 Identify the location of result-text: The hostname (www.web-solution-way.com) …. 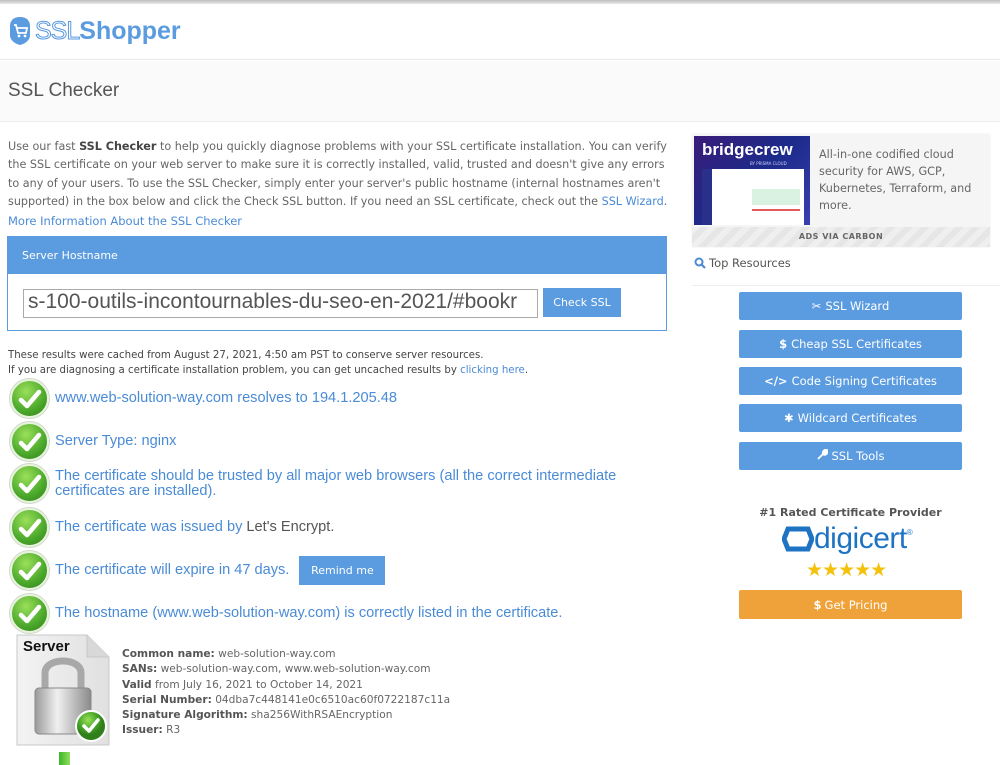
(309, 613).